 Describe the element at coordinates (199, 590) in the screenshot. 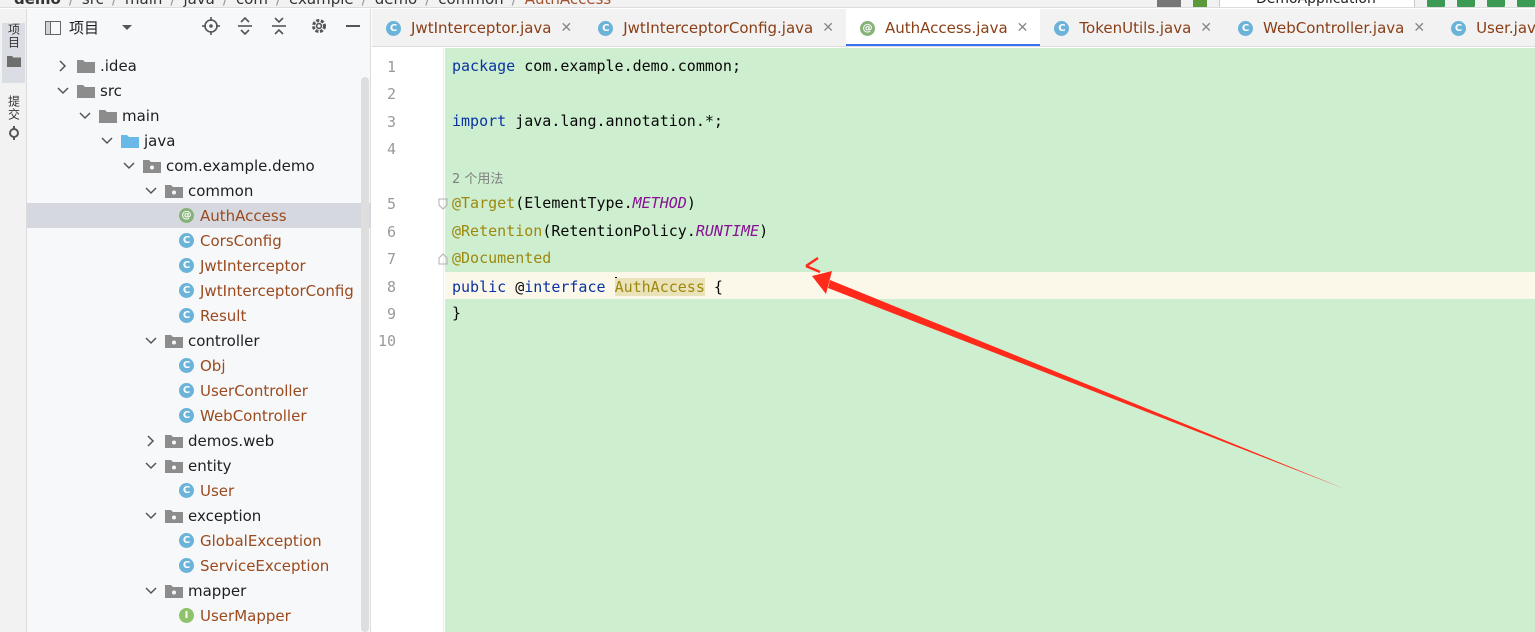

I see `tree-row: mapper` at that location.